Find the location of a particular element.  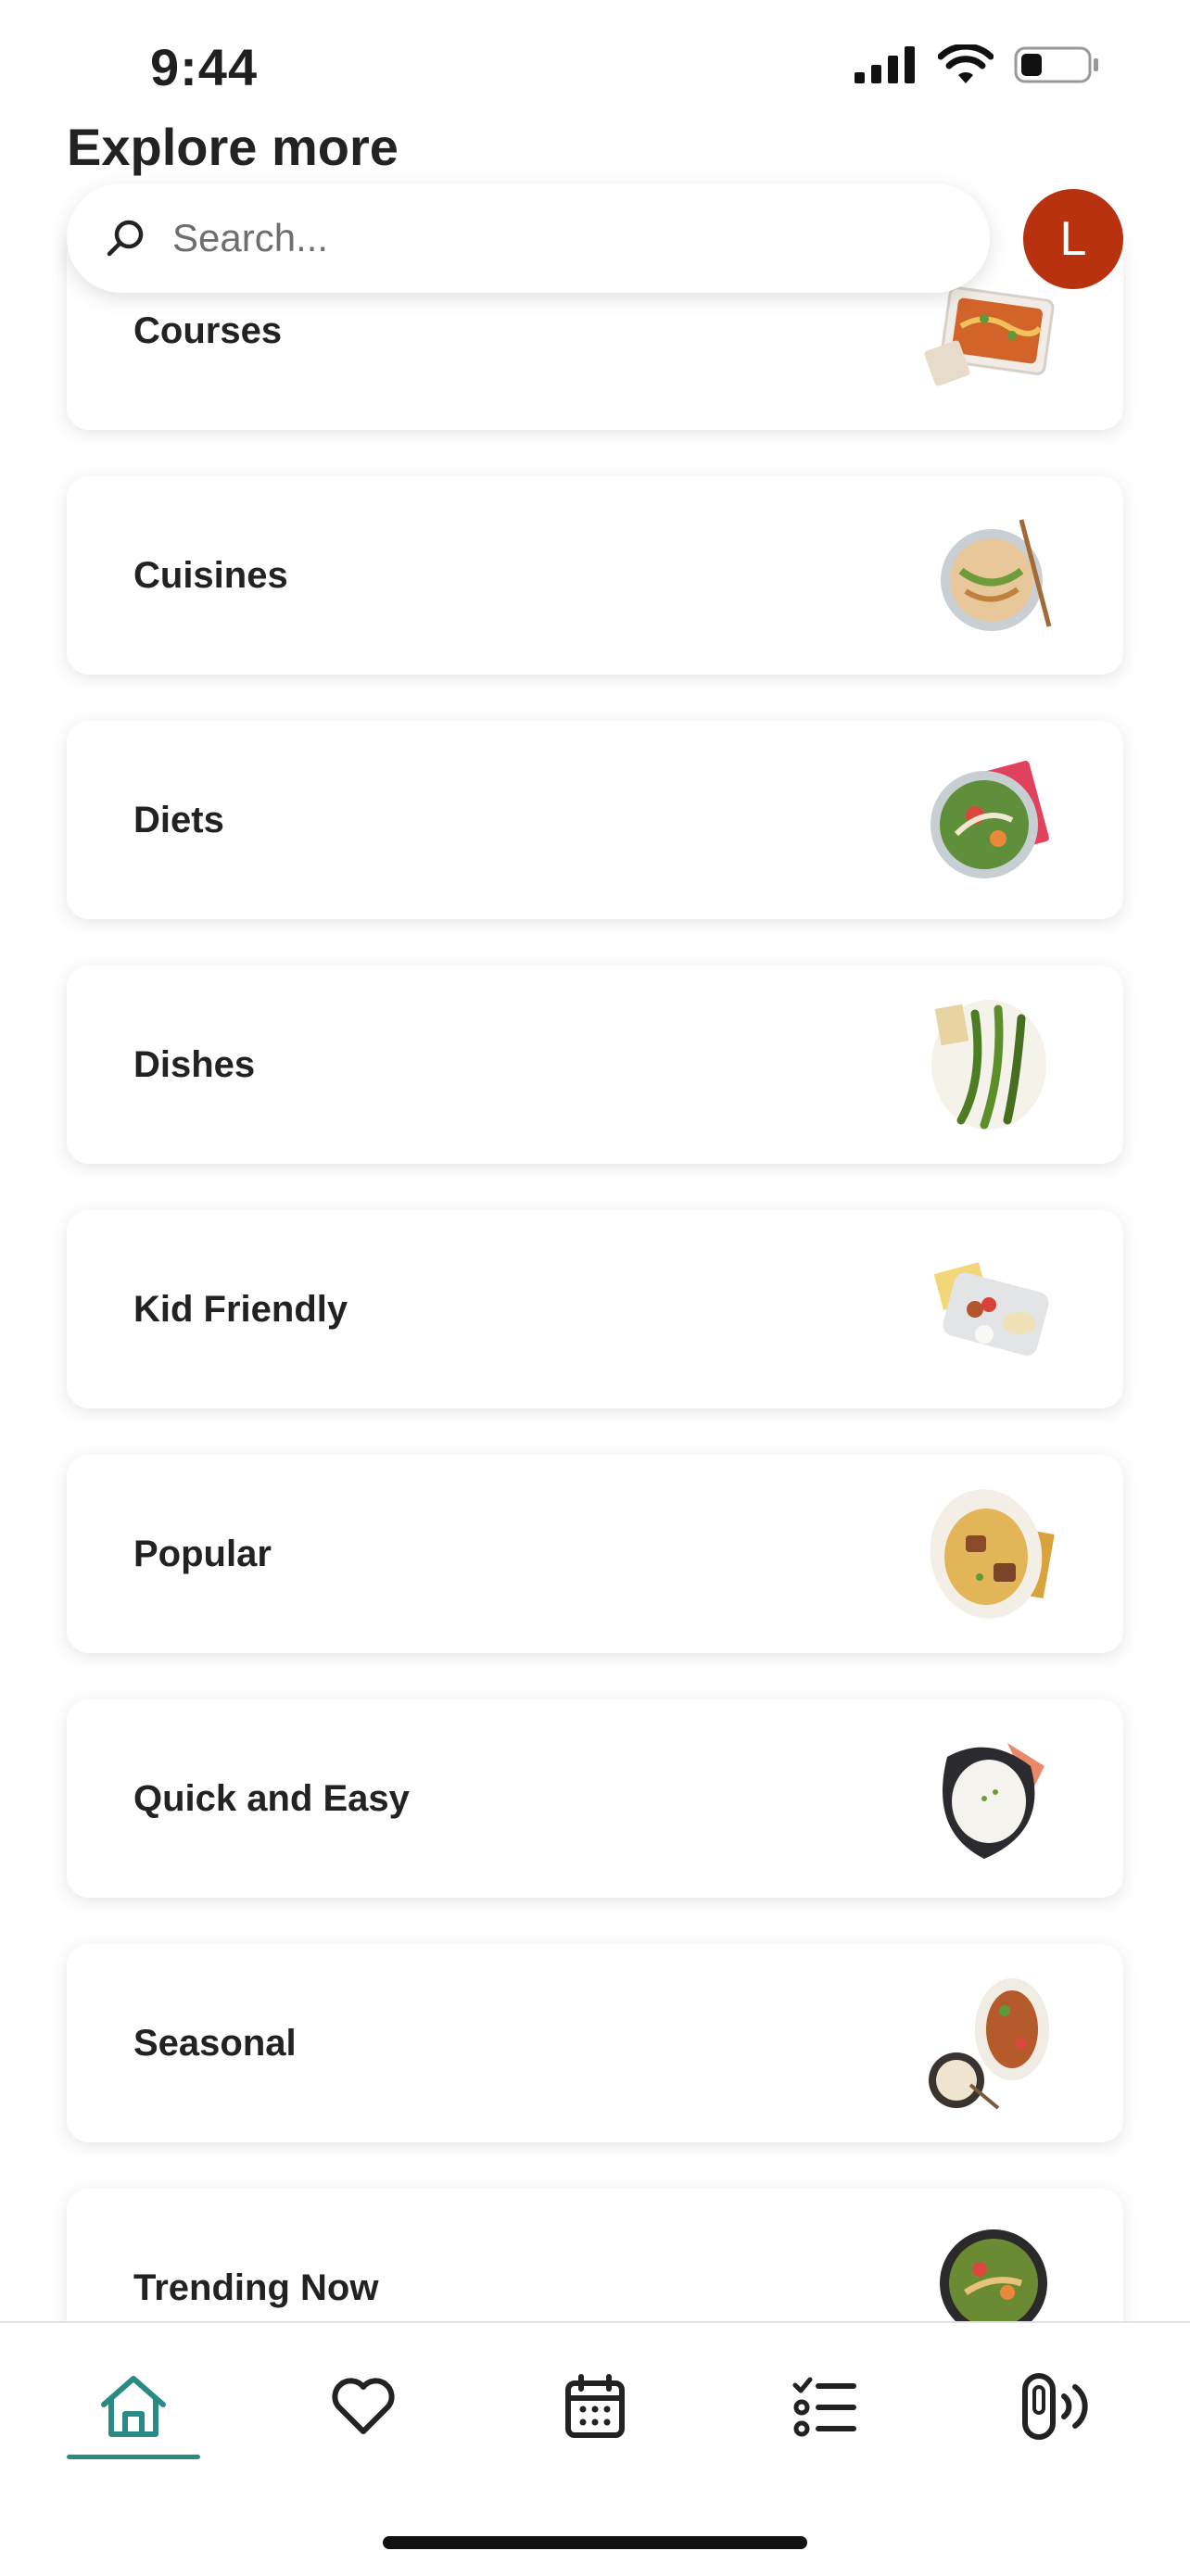

category-card-cuisines: Cuisines is located at coordinates (595, 575).